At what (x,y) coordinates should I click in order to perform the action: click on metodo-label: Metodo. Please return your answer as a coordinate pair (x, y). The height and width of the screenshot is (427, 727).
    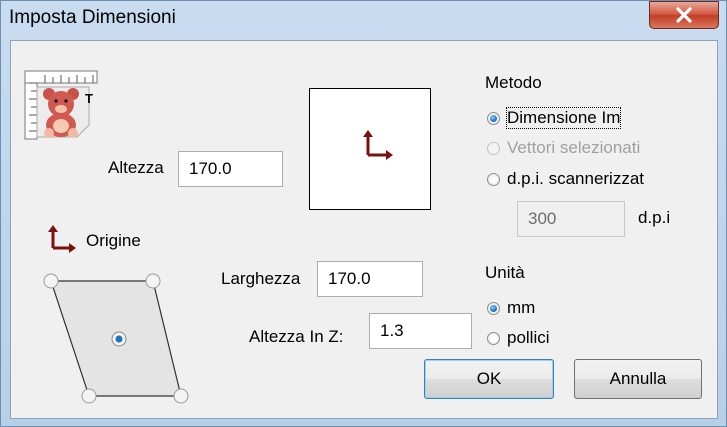
    Looking at the image, I should click on (513, 82).